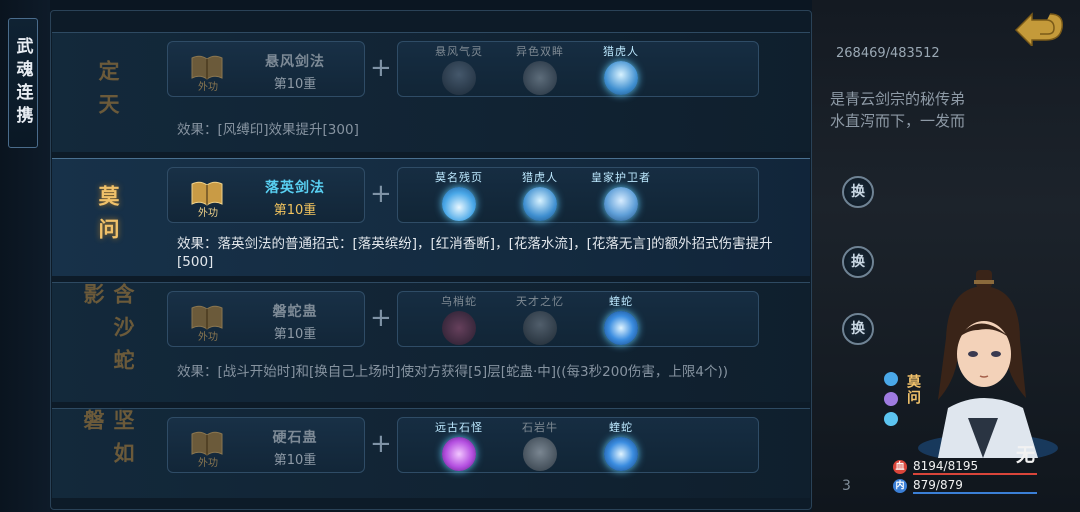  I want to click on combo-set: 悬风气灵 异色双眸 猎虎人, so click(578, 69).